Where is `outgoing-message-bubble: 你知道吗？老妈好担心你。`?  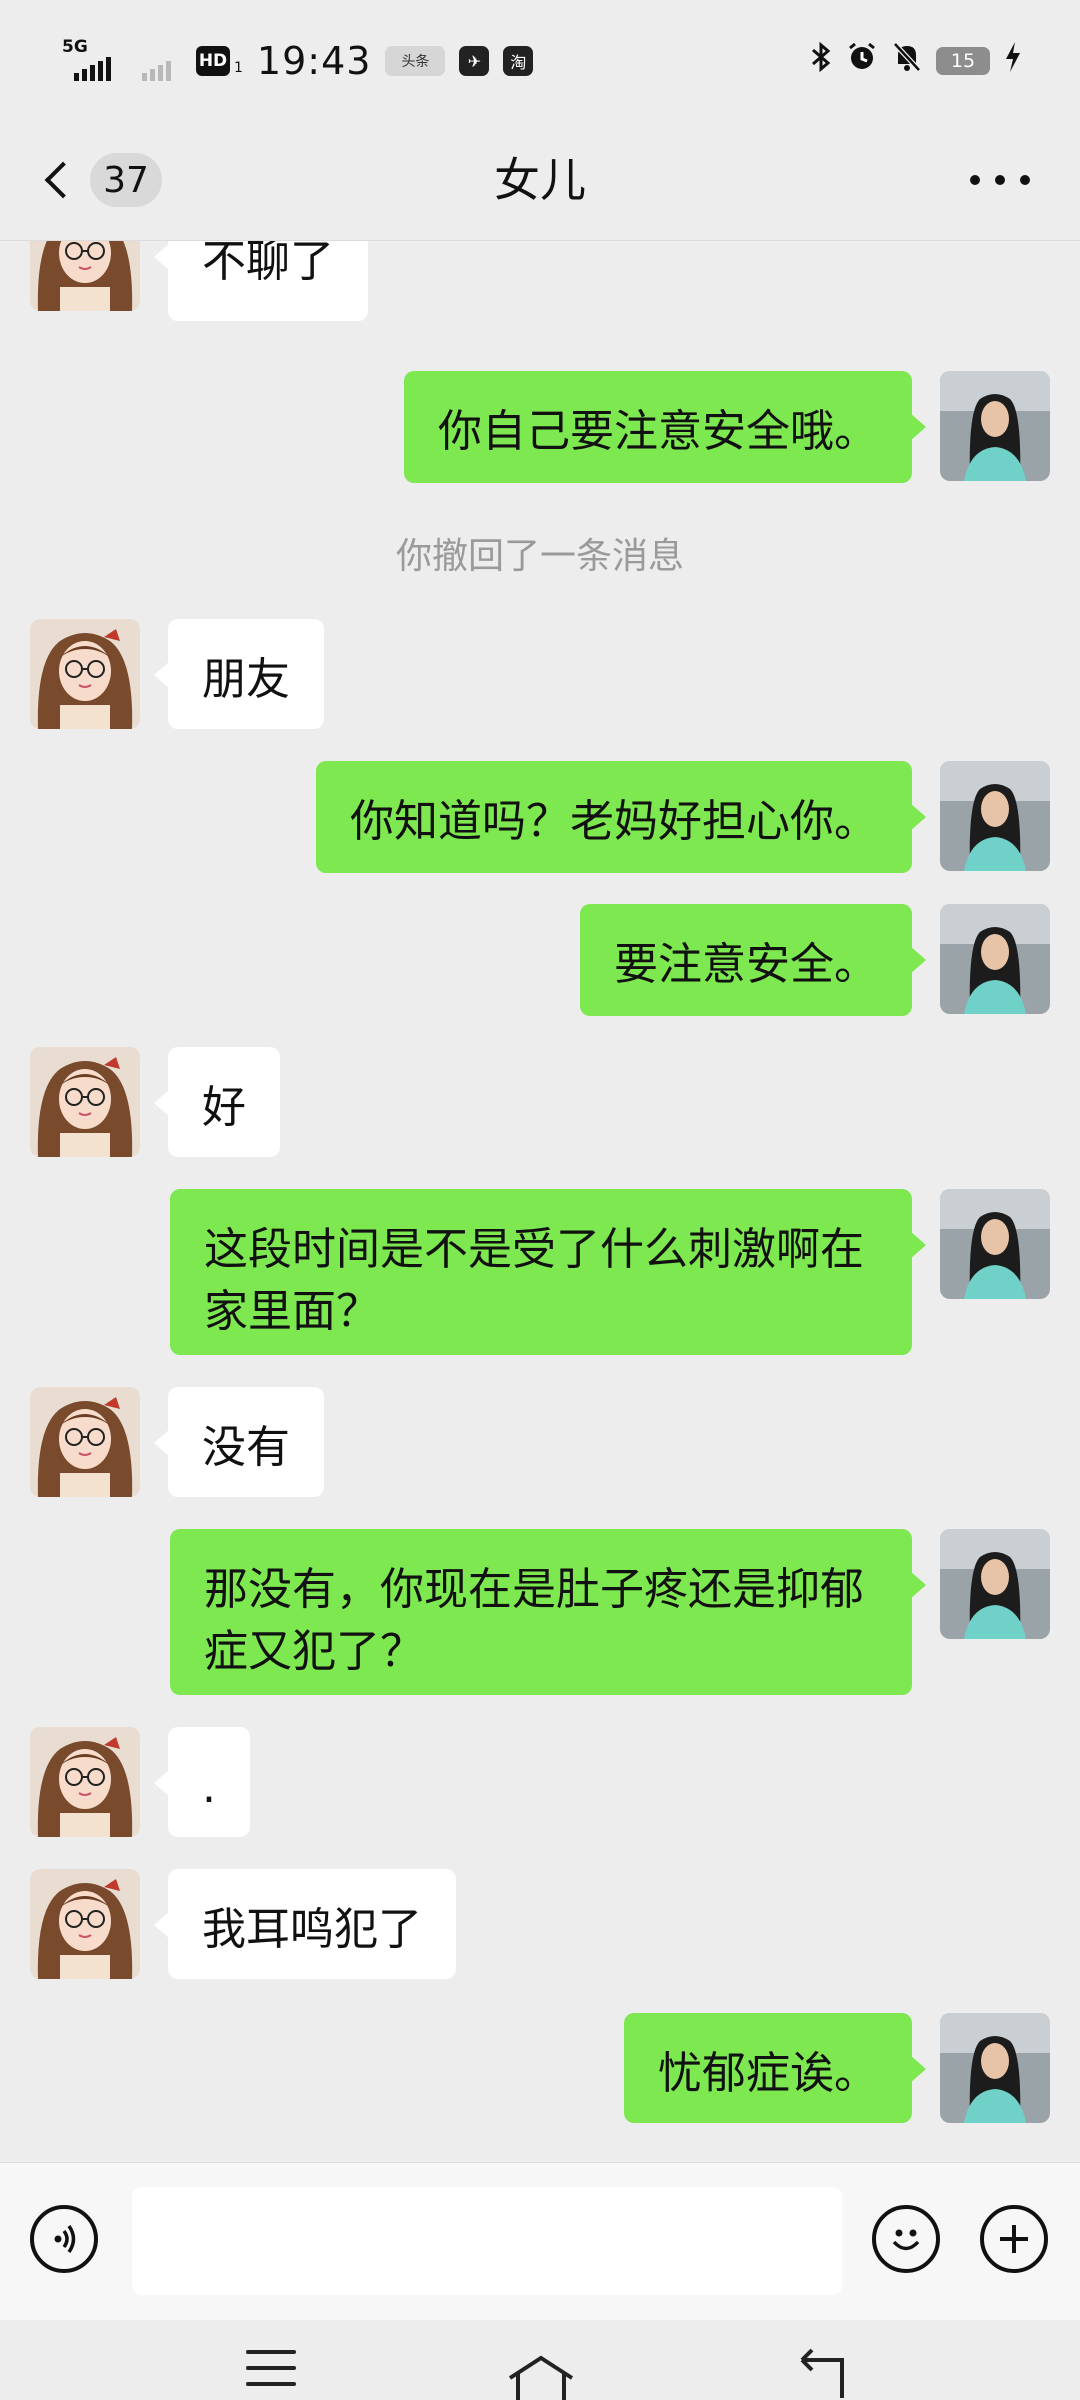
outgoing-message-bubble: 你知道吗？老妈好担心你。 is located at coordinates (621, 817).